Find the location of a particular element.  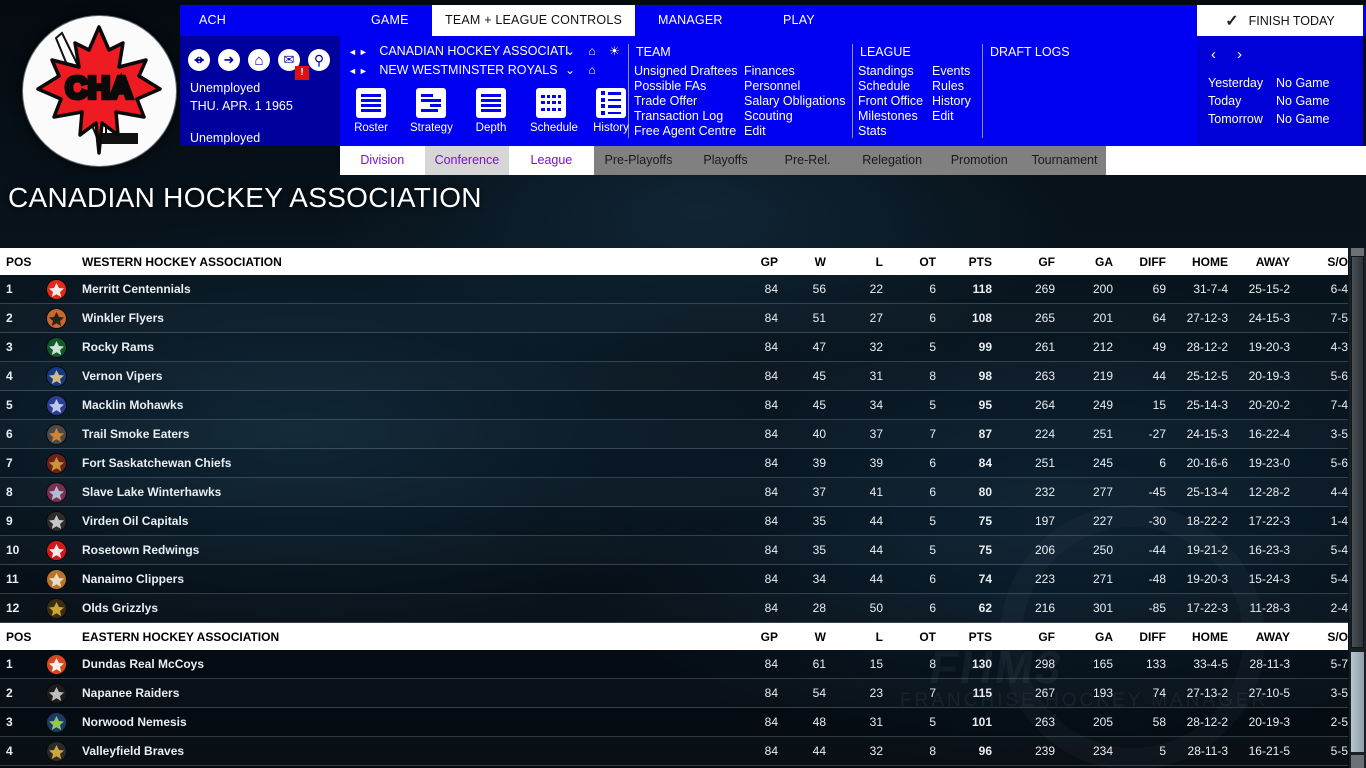

mail-icon: ✉ ! is located at coordinates (293, 64).